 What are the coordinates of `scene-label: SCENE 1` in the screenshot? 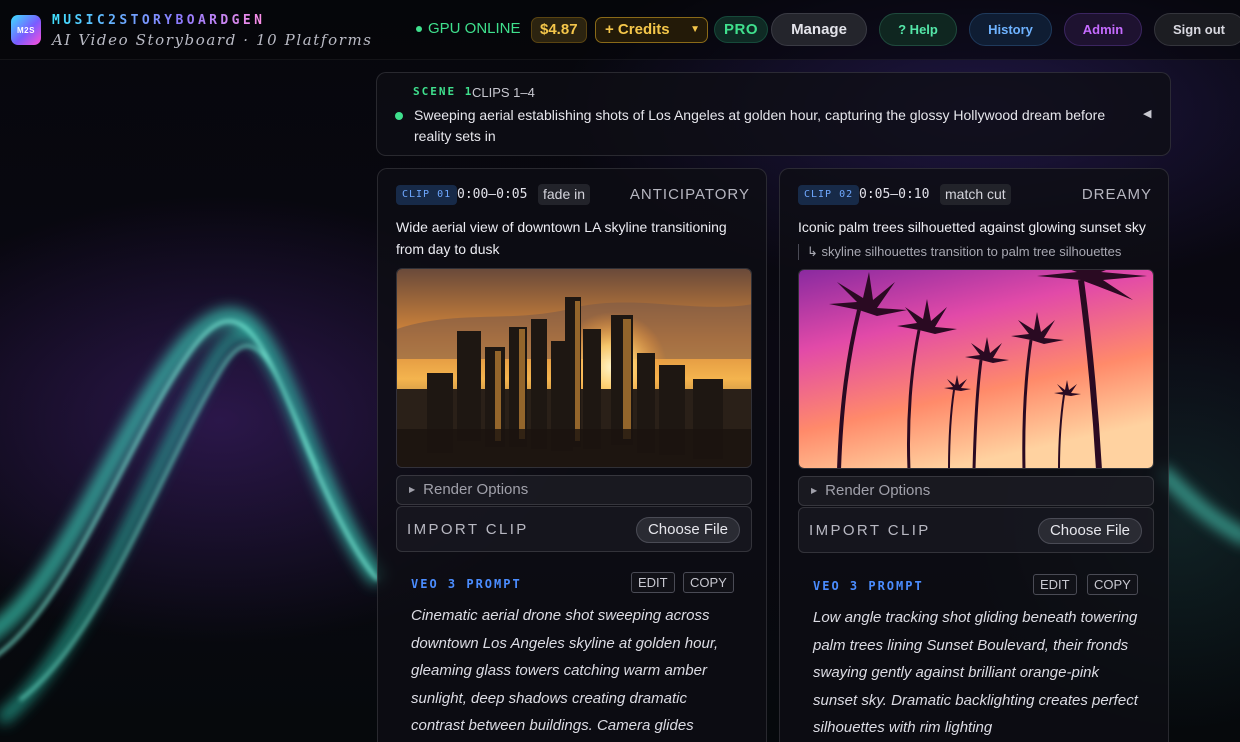 It's located at (443, 91).